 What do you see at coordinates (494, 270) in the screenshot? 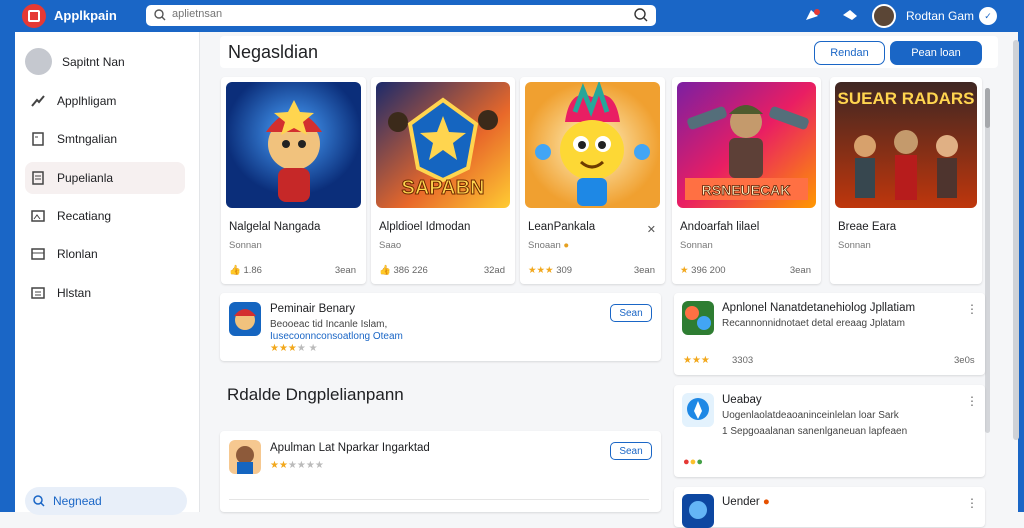
I see `game-size: 32ad` at bounding box center [494, 270].